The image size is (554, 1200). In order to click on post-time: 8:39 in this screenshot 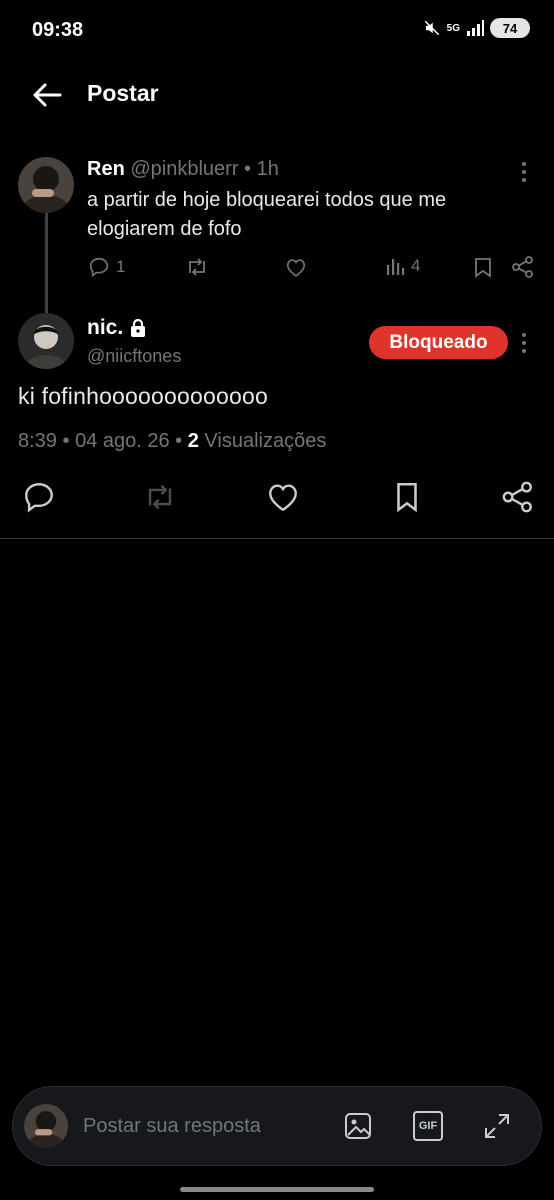, I will do `click(37, 441)`.